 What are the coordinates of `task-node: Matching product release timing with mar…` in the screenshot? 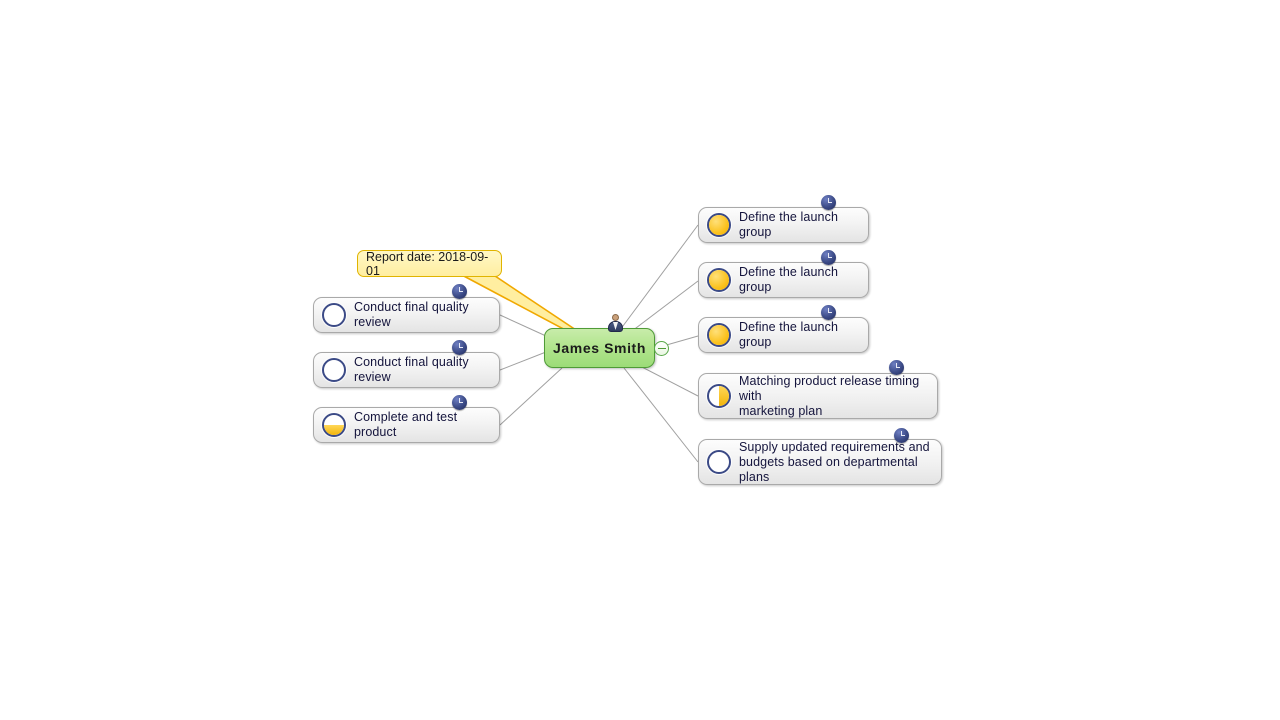 It's located at (818, 396).